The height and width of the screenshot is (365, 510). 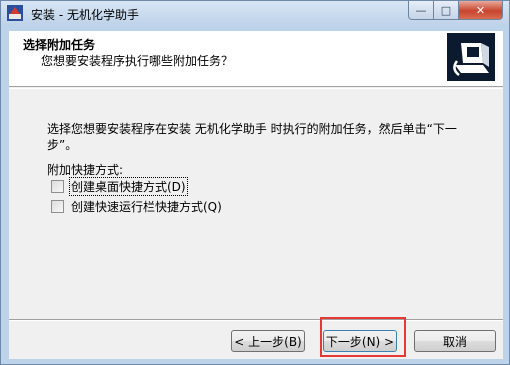 What do you see at coordinates (256, 320) in the screenshot?
I see `footer-divider` at bounding box center [256, 320].